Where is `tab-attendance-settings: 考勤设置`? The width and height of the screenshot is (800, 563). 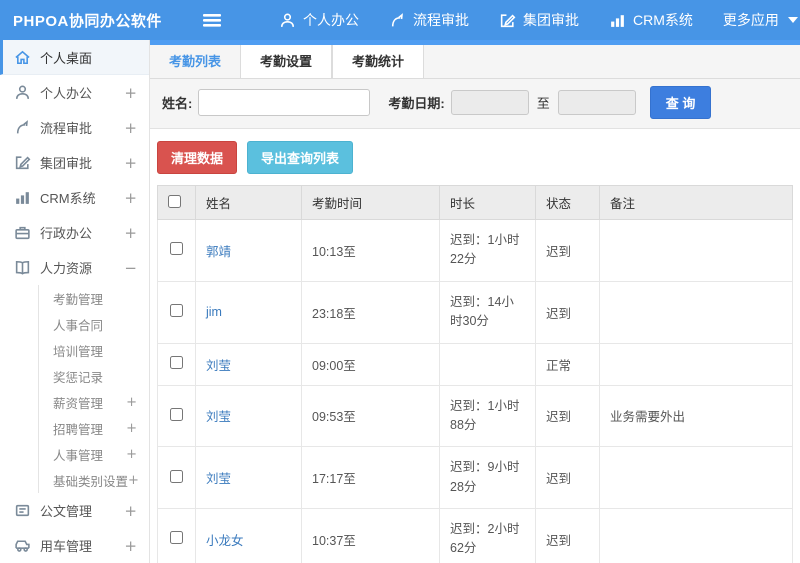
tab-attendance-settings: 考勤设置 is located at coordinates (286, 62).